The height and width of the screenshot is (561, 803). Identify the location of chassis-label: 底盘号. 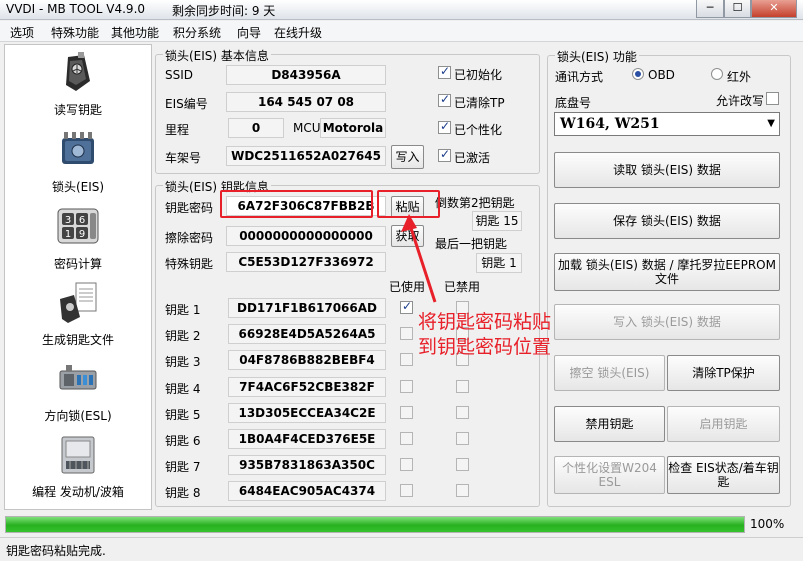
(573, 103).